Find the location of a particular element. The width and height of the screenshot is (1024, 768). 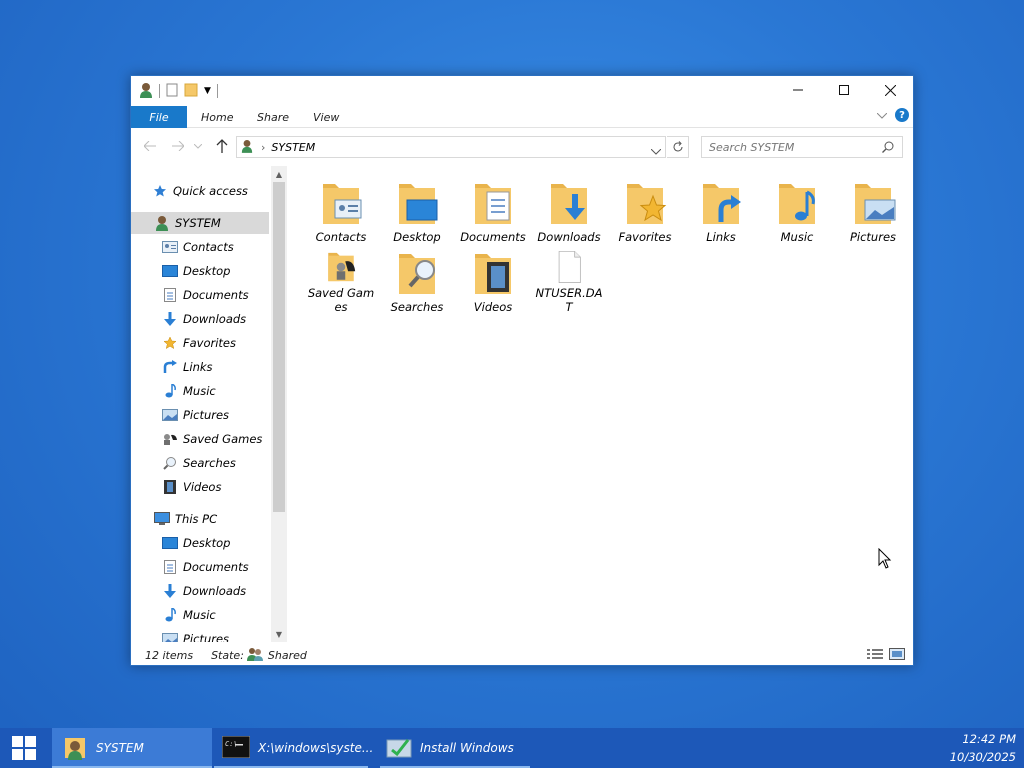

nav-item-music: Music is located at coordinates (216, 391).